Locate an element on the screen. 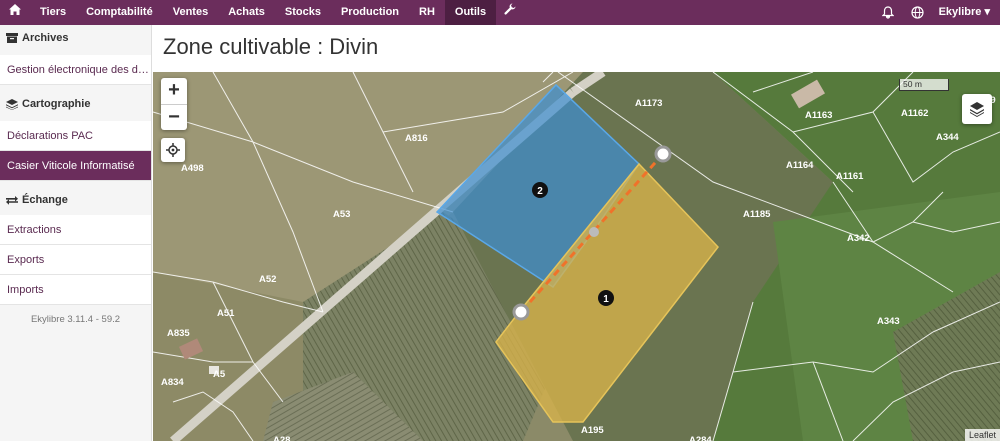  notifications-button is located at coordinates (888, 12).